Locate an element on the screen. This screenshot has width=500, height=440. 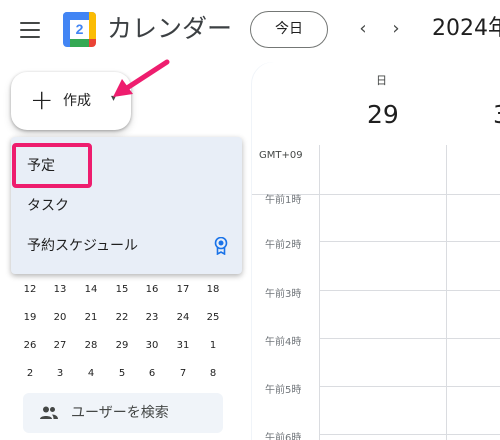
next-period-icon: › is located at coordinates (396, 29).